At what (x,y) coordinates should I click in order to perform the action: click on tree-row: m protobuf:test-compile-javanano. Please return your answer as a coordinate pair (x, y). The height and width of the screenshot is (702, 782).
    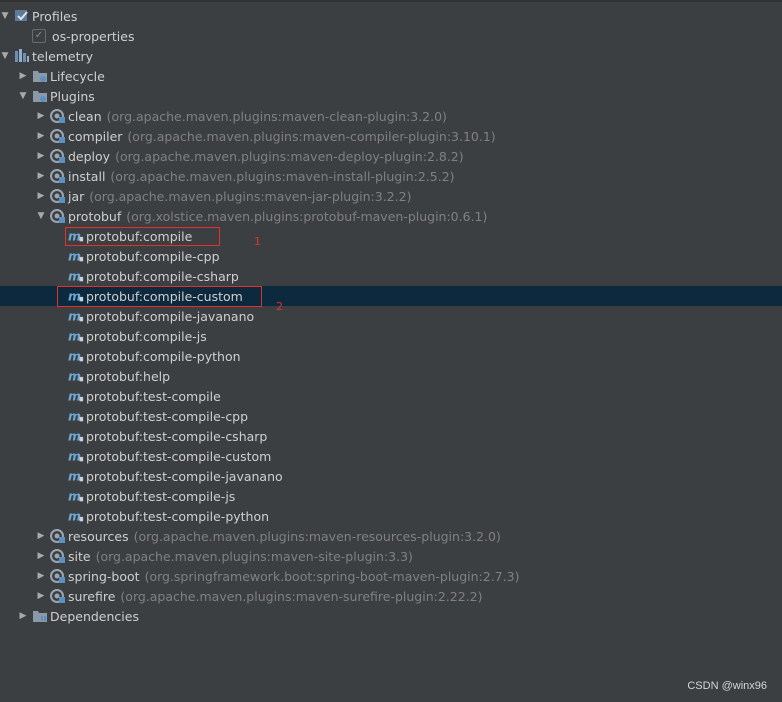
    Looking at the image, I should click on (391, 476).